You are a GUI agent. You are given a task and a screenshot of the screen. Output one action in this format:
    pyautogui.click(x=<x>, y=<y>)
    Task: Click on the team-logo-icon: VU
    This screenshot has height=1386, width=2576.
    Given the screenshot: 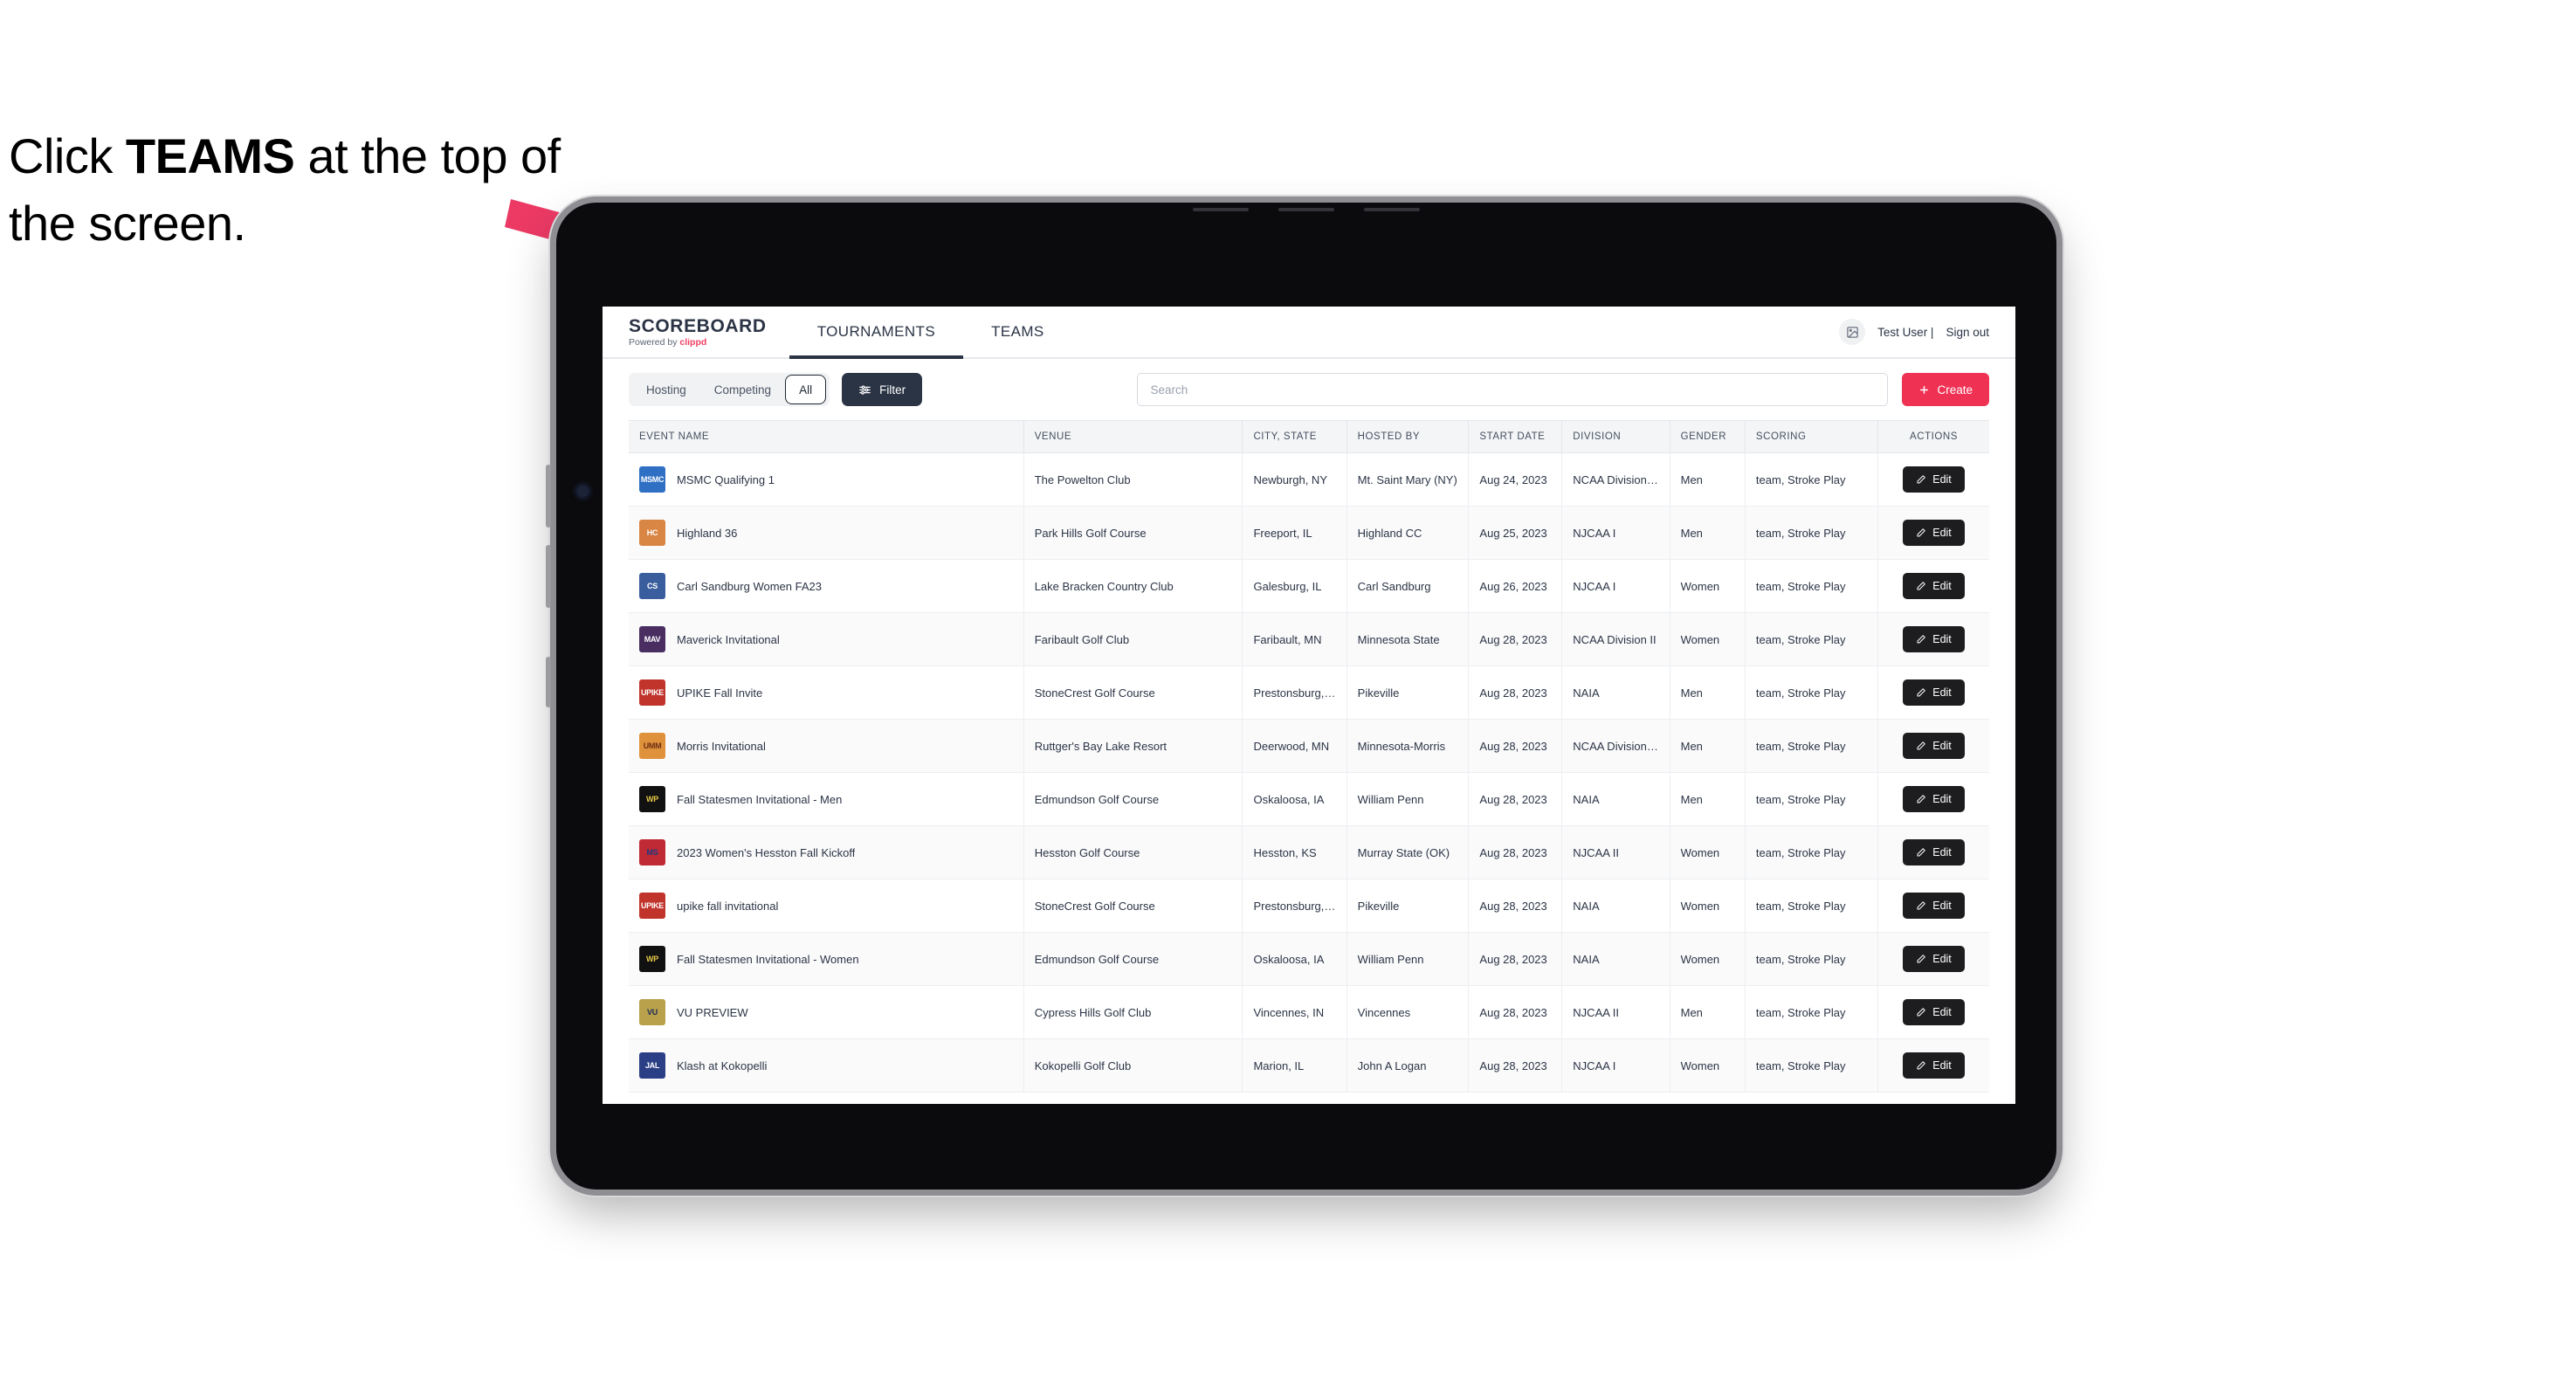 What is the action you would take?
    pyautogui.click(x=652, y=1012)
    